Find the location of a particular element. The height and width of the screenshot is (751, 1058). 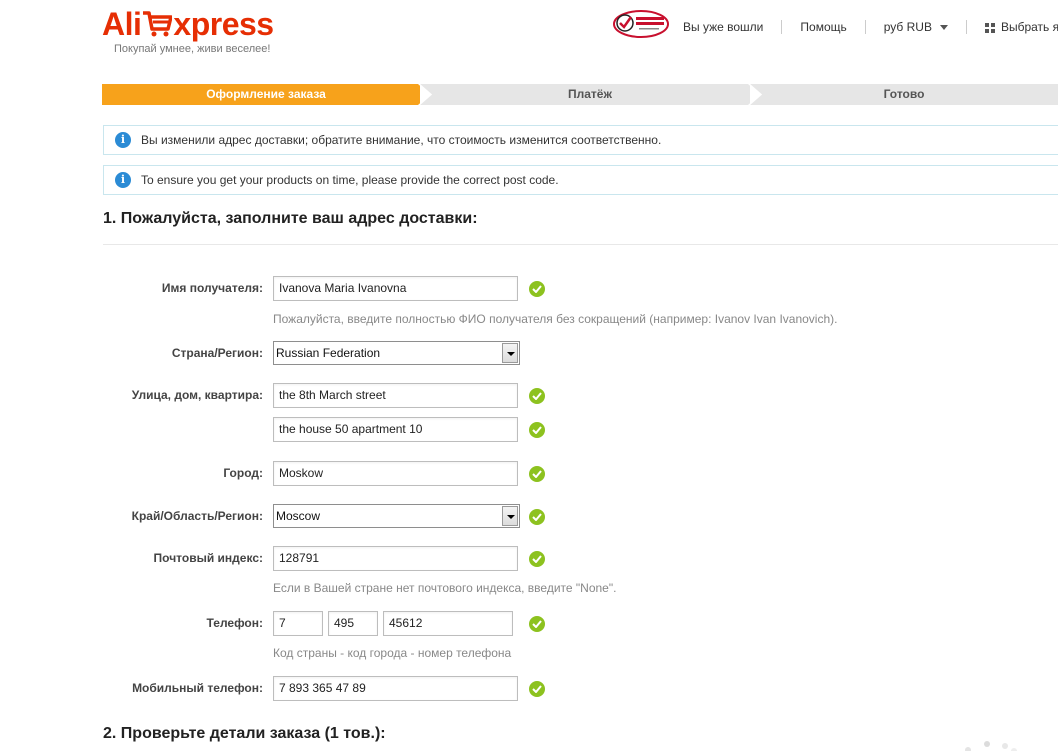

currency-label: руб RUB is located at coordinates (907, 27).